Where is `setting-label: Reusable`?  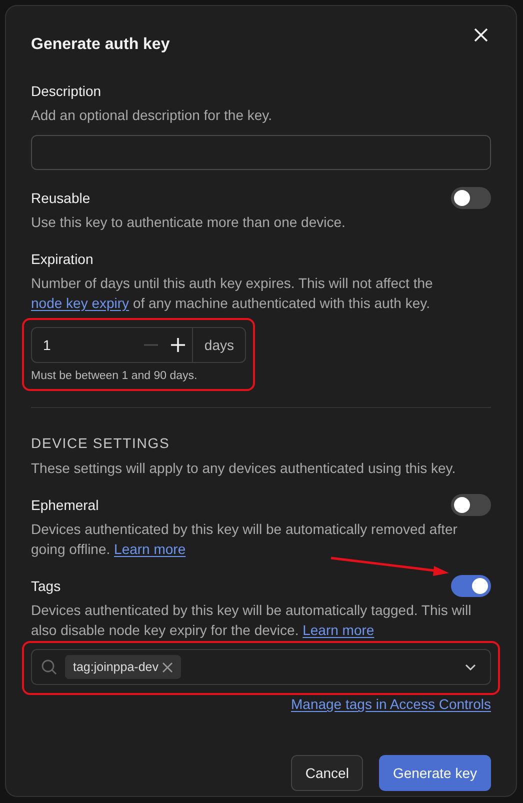 setting-label: Reusable is located at coordinates (60, 198).